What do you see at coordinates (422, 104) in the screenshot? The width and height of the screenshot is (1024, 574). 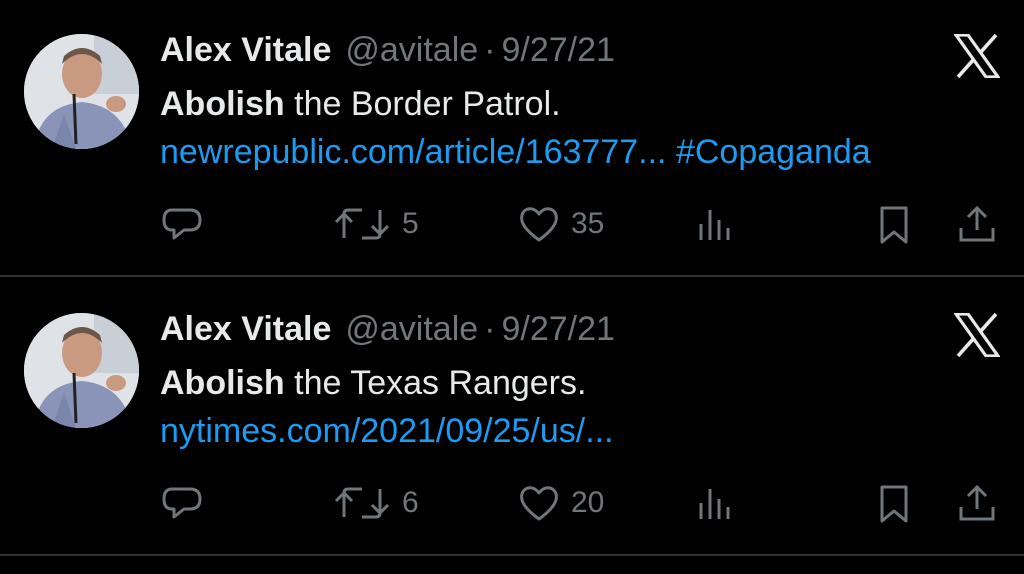 I see `tweet-text-plain: the Border Patrol.` at bounding box center [422, 104].